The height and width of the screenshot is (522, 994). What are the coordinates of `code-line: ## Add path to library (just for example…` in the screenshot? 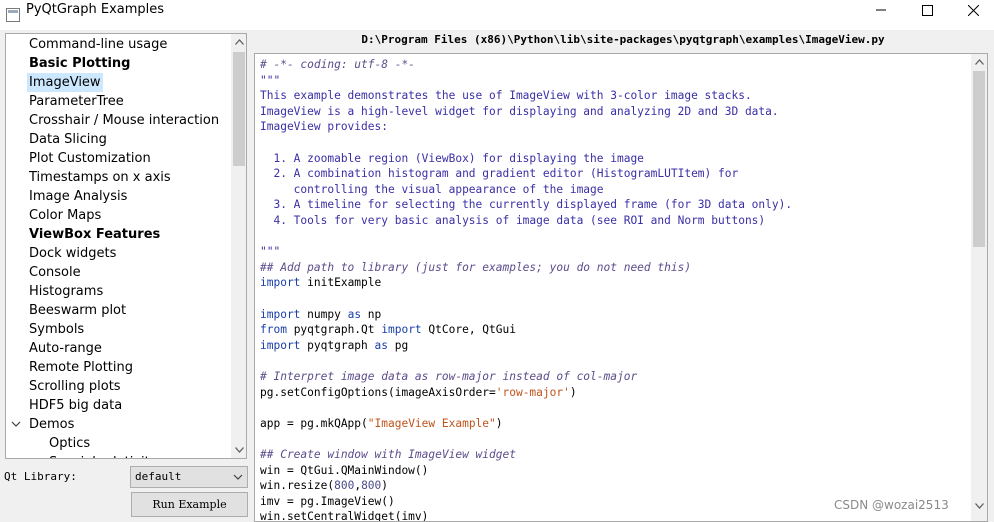 It's located at (475, 267).